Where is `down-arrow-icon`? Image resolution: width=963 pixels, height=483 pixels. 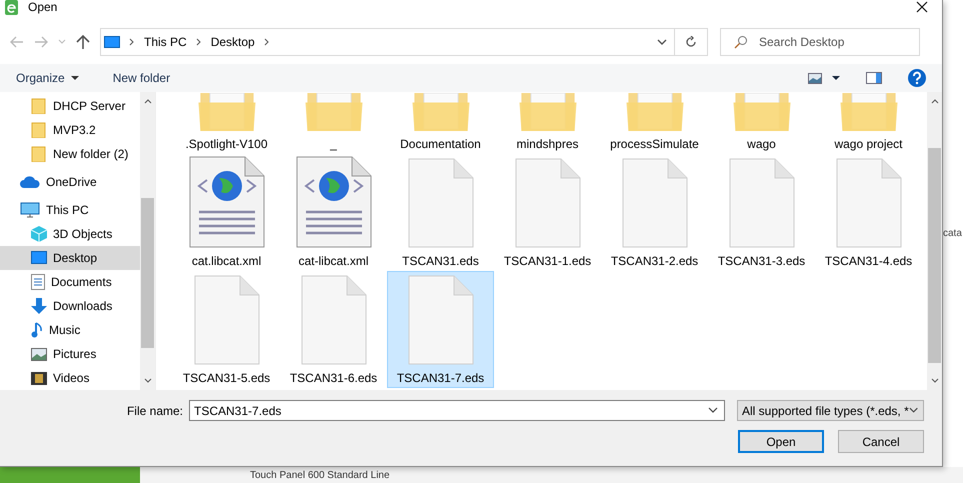
down-arrow-icon is located at coordinates (39, 306).